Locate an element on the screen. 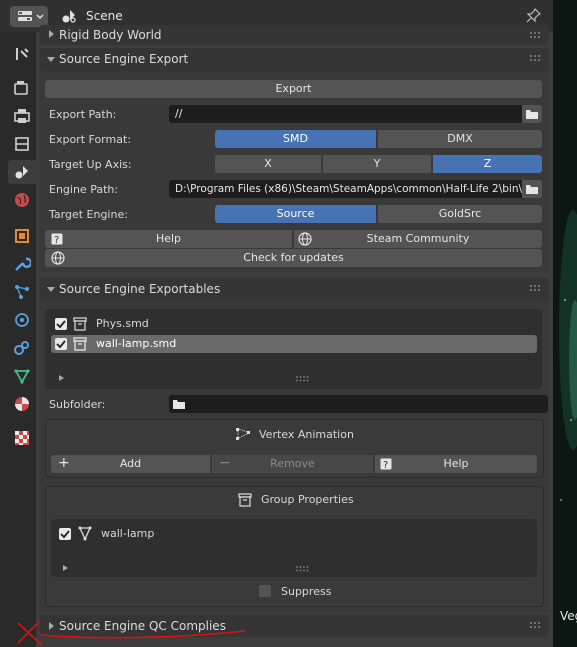  properties-tab-bar is located at coordinates (18, 339).